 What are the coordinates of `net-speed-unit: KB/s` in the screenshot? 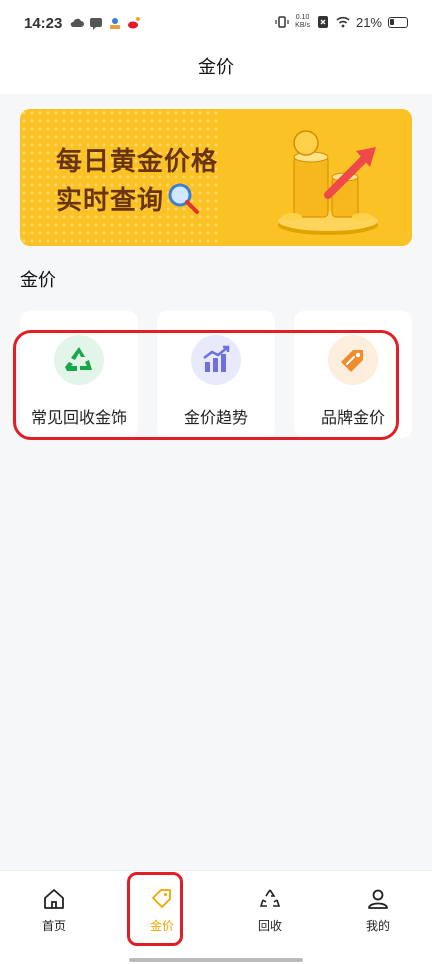 It's located at (302, 25).